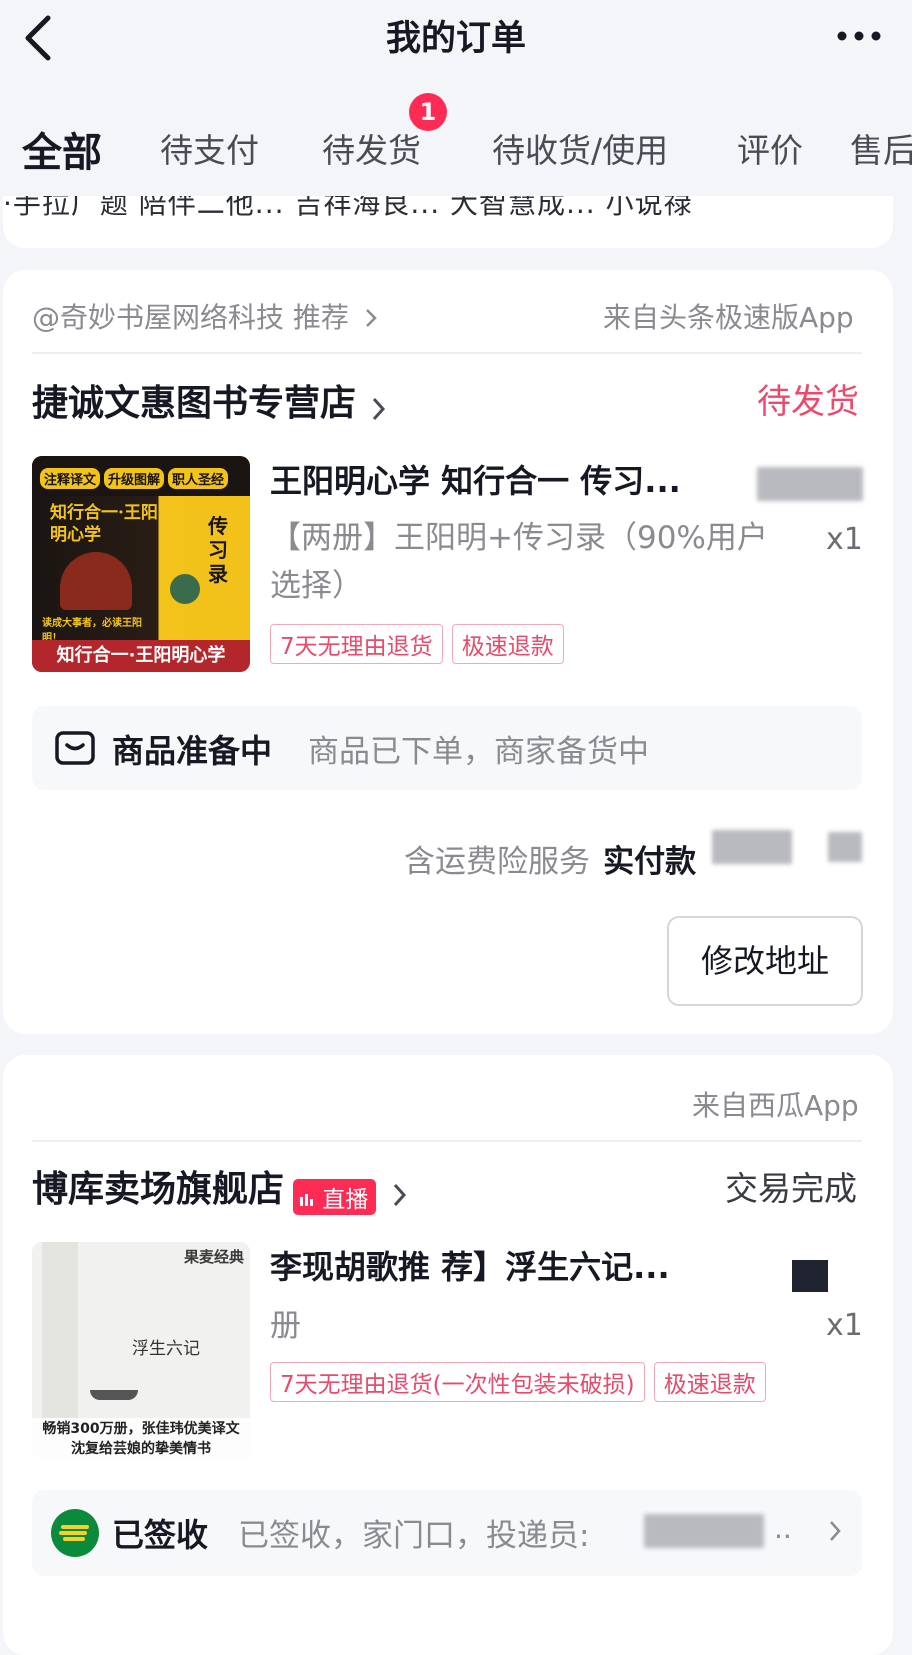 This screenshot has width=912, height=1655. Describe the element at coordinates (192, 751) in the screenshot. I see `progress-title: 商品准备中` at that location.